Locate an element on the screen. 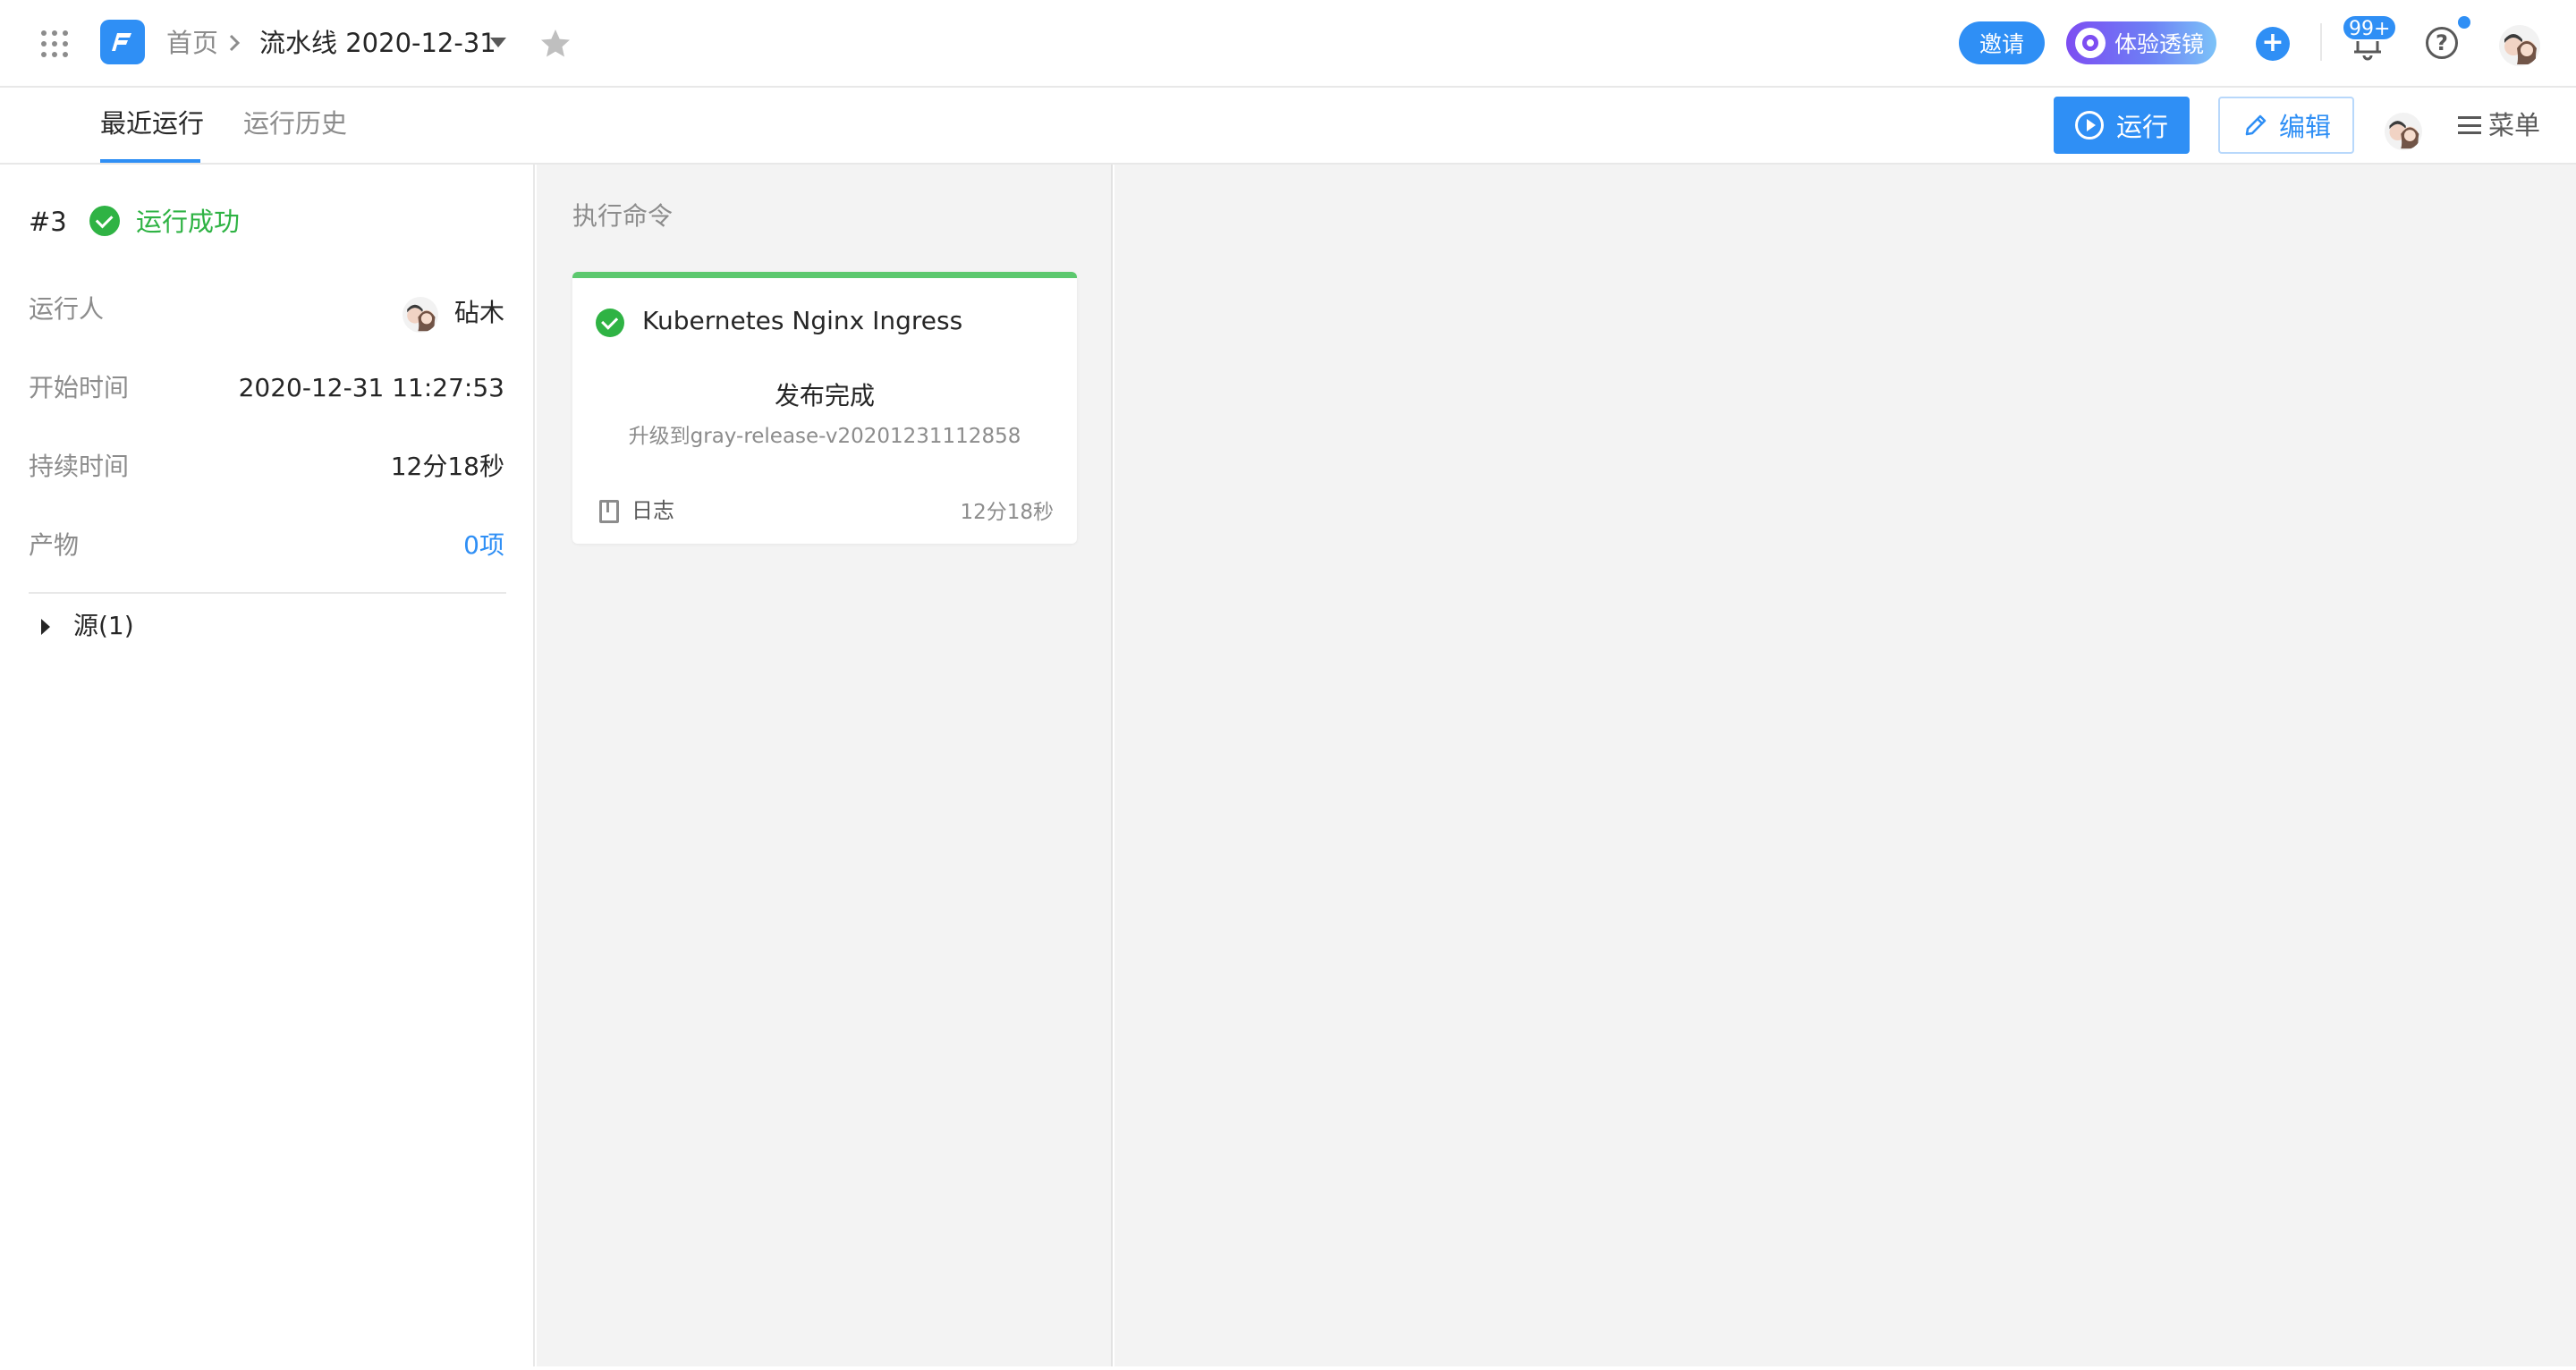 Image resolution: width=2576 pixels, height=1370 pixels. pipeline-title: 流水线 2020-12-31 is located at coordinates (377, 43).